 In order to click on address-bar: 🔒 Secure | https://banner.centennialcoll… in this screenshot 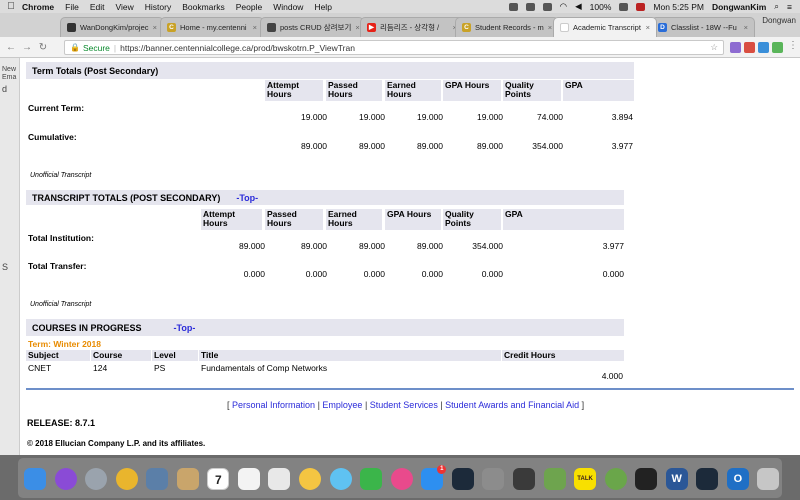, I will do `click(394, 47)`.